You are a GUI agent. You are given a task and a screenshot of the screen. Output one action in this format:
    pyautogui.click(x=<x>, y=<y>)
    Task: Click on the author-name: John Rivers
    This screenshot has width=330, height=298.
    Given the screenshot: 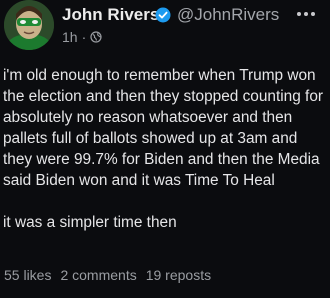 What is the action you would take?
    pyautogui.click(x=110, y=15)
    